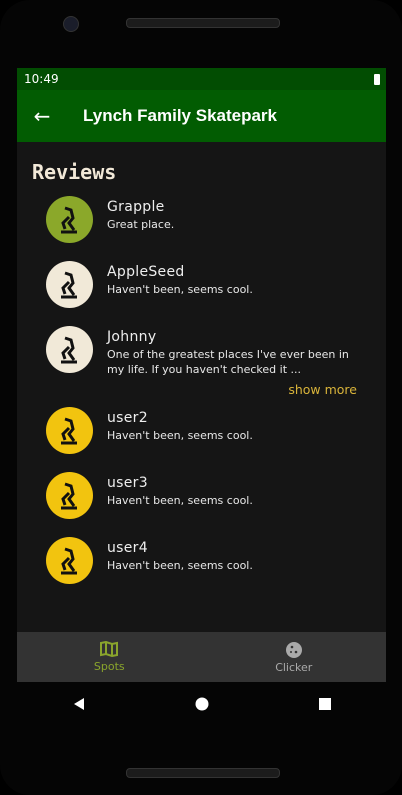 The width and height of the screenshot is (402, 795). Describe the element at coordinates (42, 116) in the screenshot. I see `back-arrow-icon: ←` at that location.